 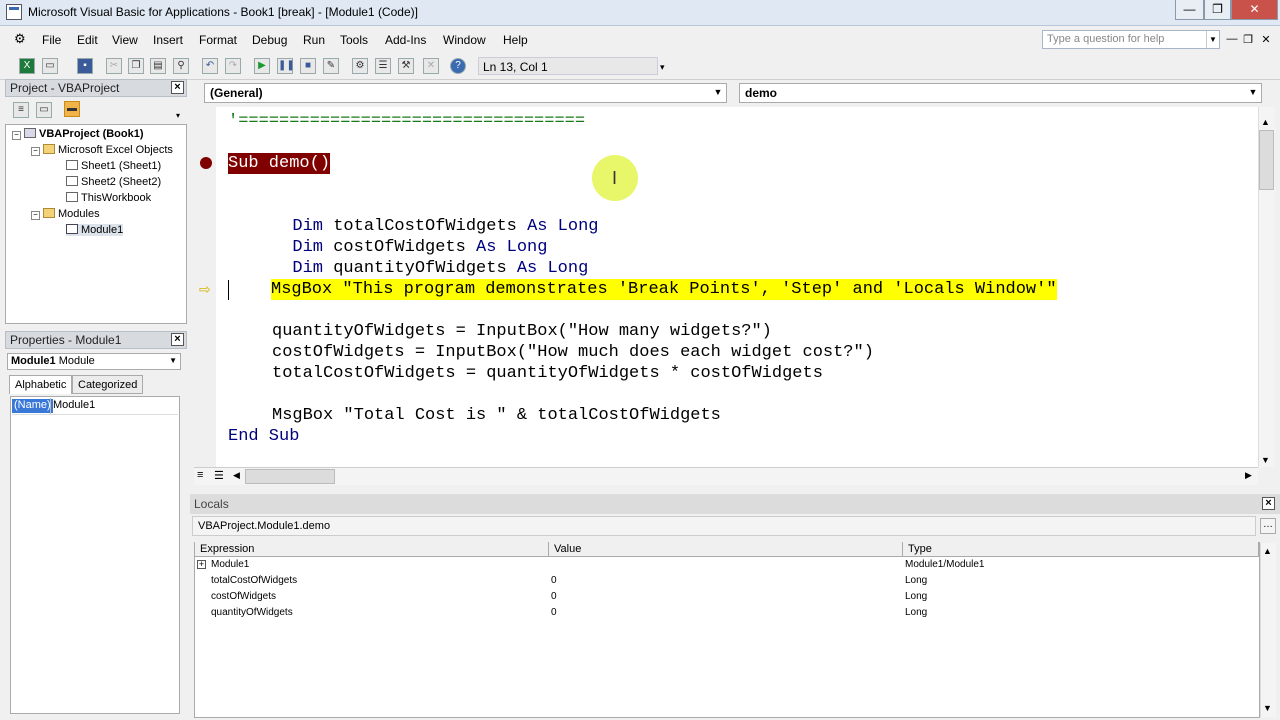 What do you see at coordinates (228, 290) in the screenshot?
I see `text-cursor` at bounding box center [228, 290].